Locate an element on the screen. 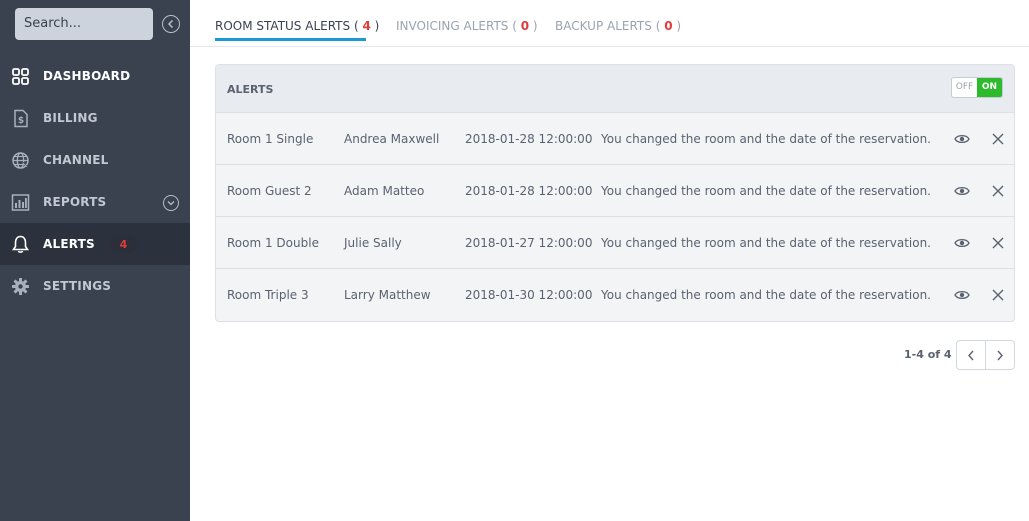 This screenshot has width=1029, height=521. alert-room: Room Guest 2 is located at coordinates (269, 191).